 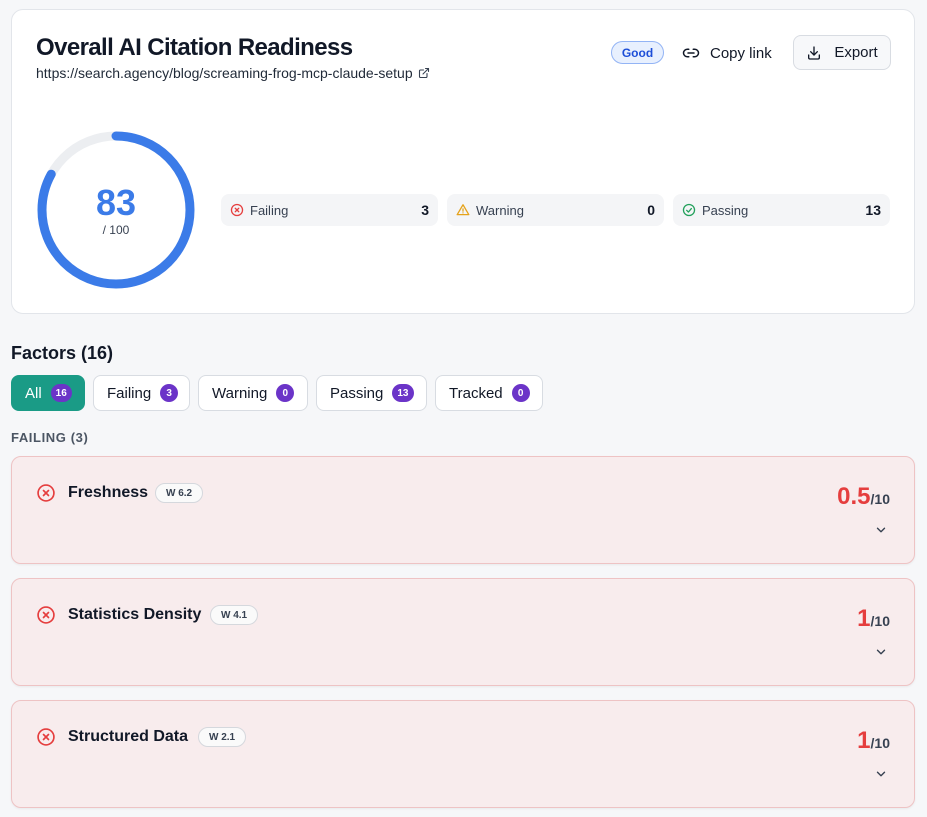 I want to click on score-gauge: 83 / 100, so click(x=116, y=210).